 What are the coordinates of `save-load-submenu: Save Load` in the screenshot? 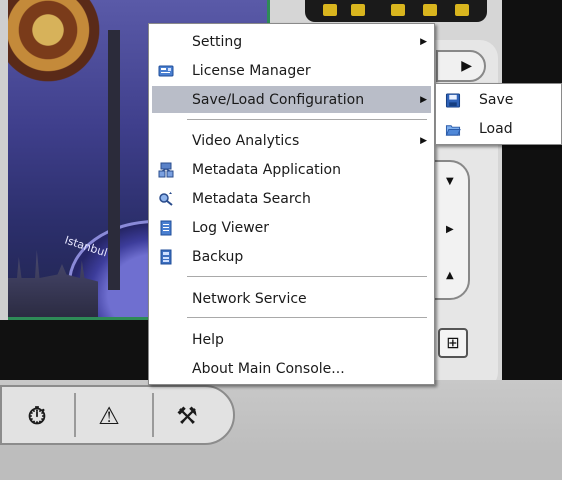 It's located at (498, 114).